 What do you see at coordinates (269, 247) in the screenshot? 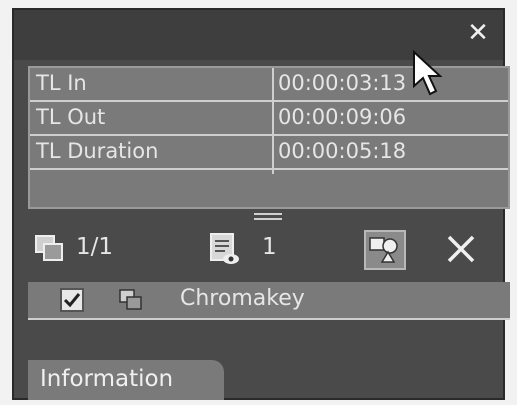
I see `document-count: 1` at bounding box center [269, 247].